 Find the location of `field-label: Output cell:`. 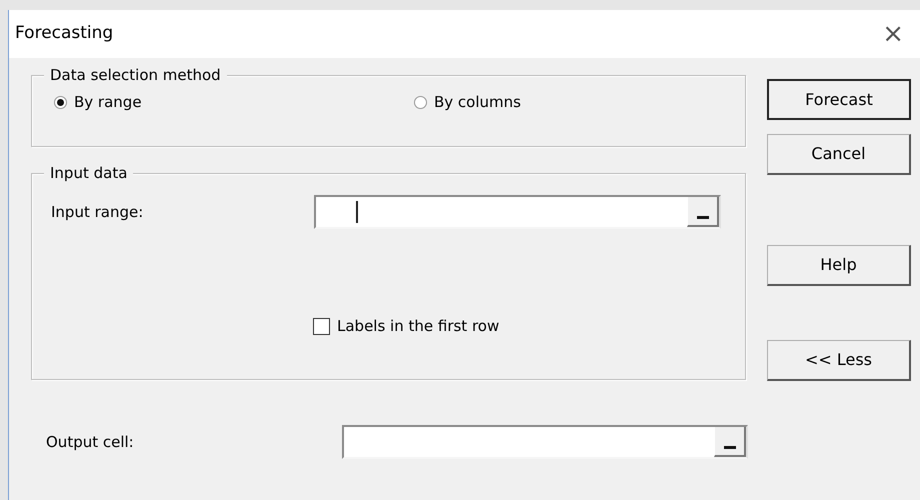

field-label: Output cell: is located at coordinates (90, 442).